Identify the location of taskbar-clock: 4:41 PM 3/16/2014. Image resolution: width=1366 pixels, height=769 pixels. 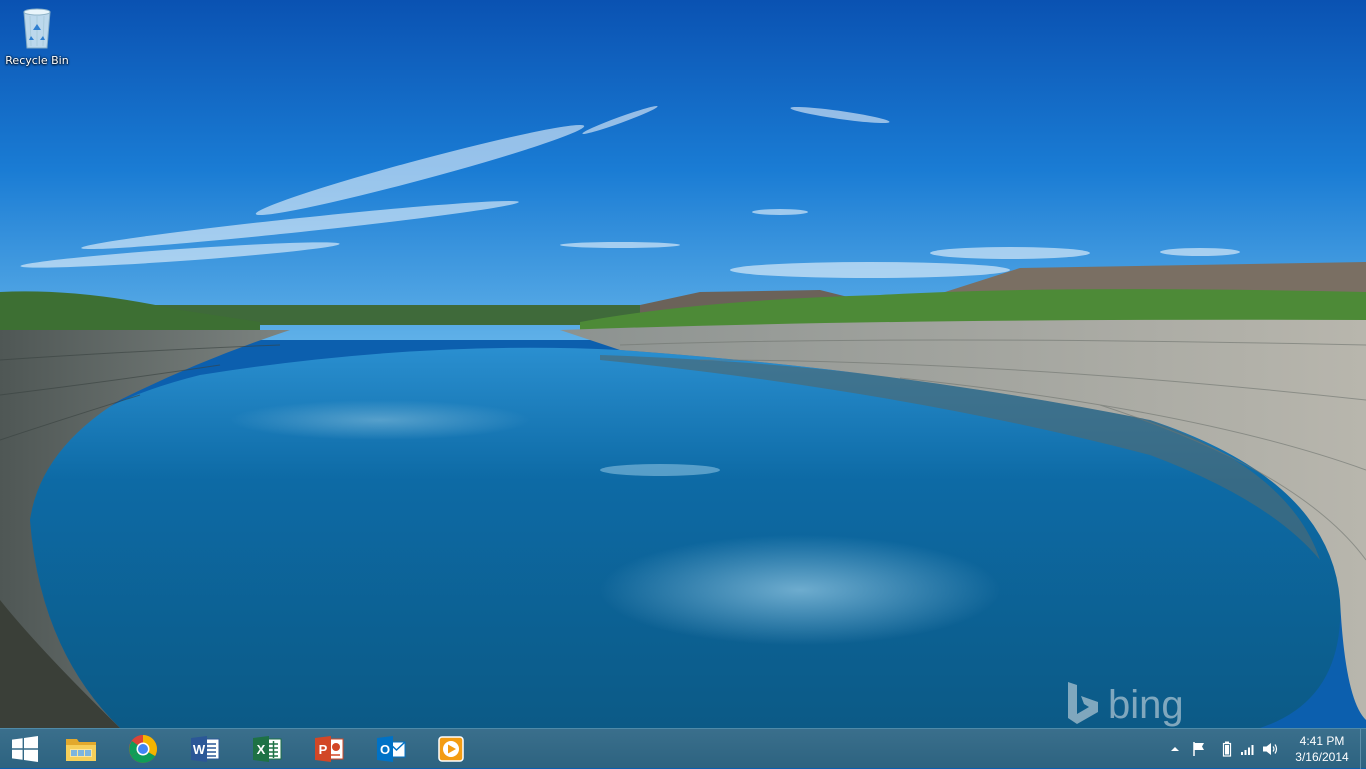
(1322, 749).